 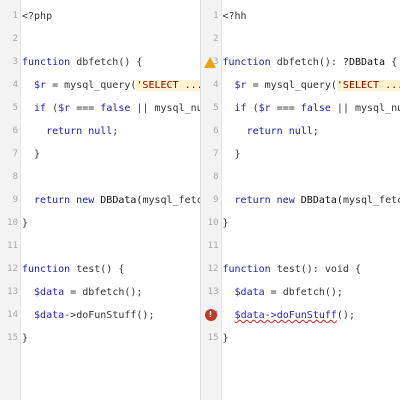 What do you see at coordinates (15, 16) in the screenshot?
I see `line-number: 1` at bounding box center [15, 16].